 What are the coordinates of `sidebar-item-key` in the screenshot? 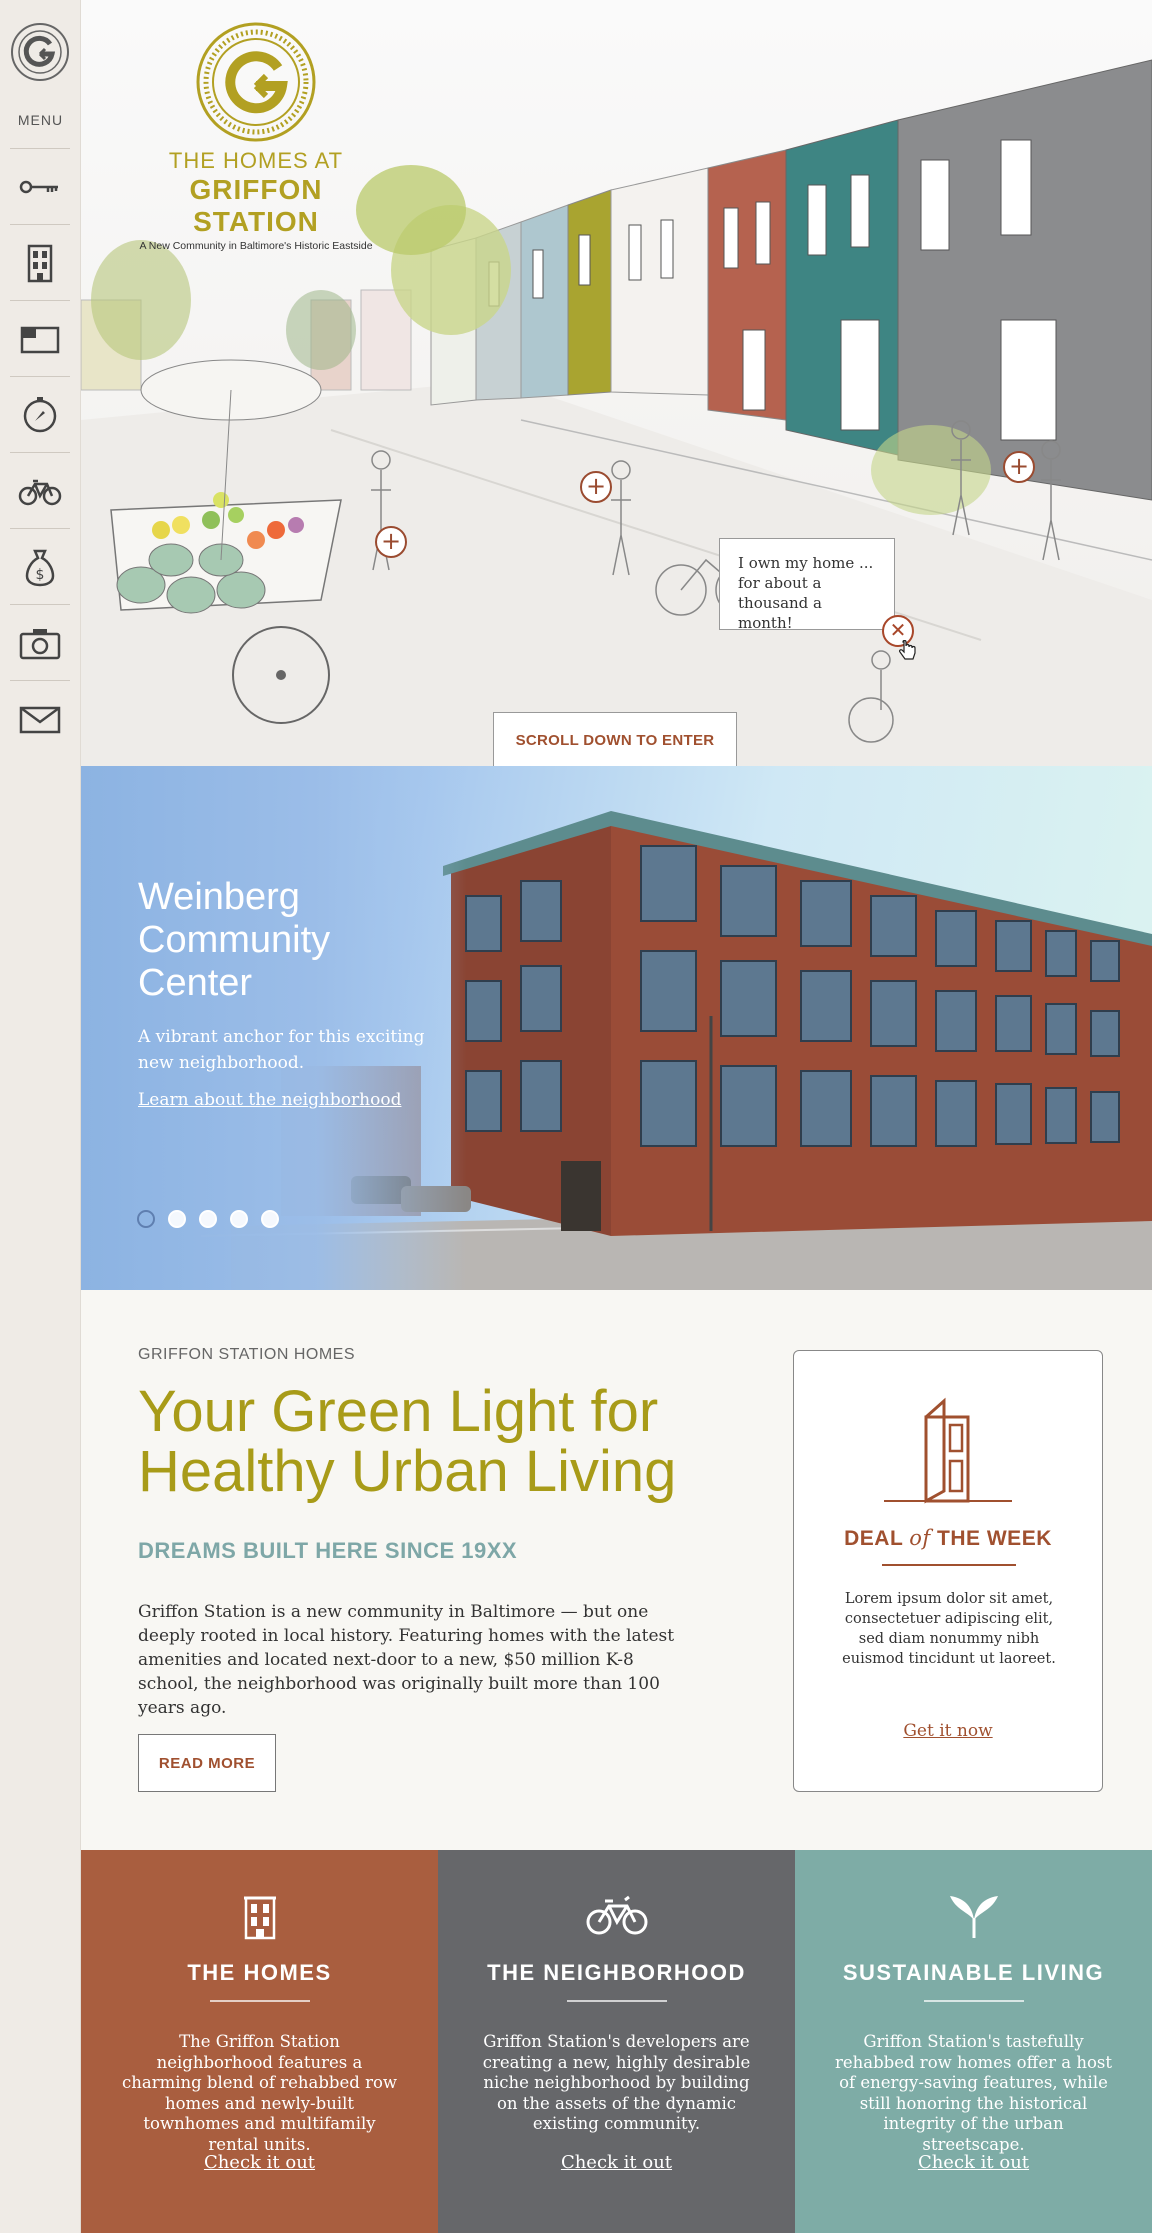 It's located at (40, 186).